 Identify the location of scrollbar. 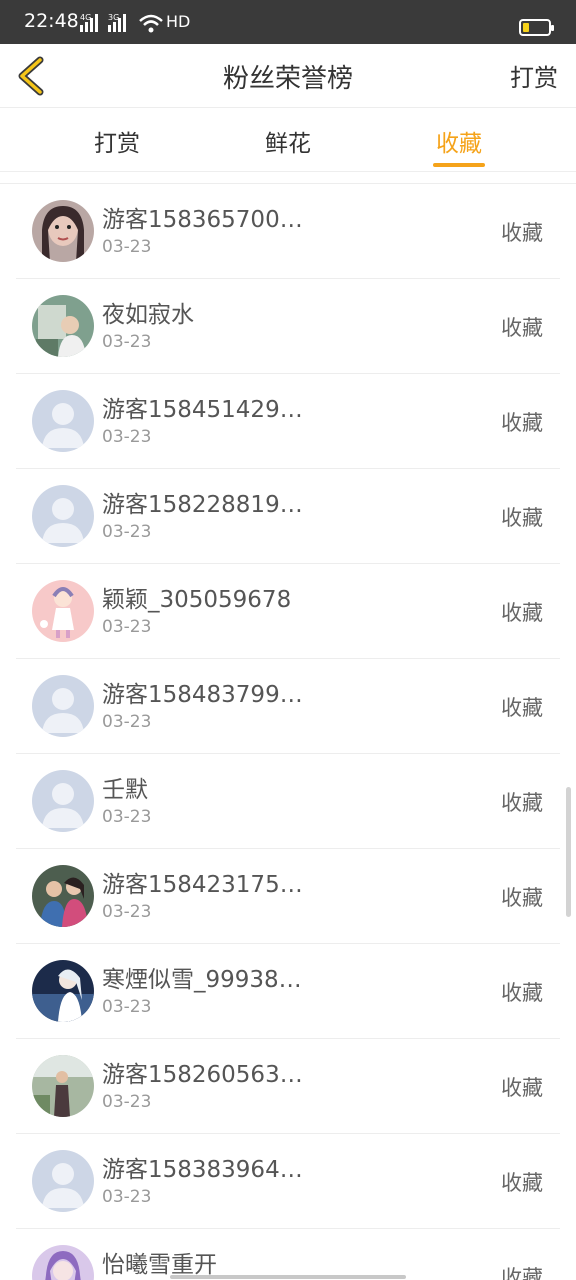
(568, 852).